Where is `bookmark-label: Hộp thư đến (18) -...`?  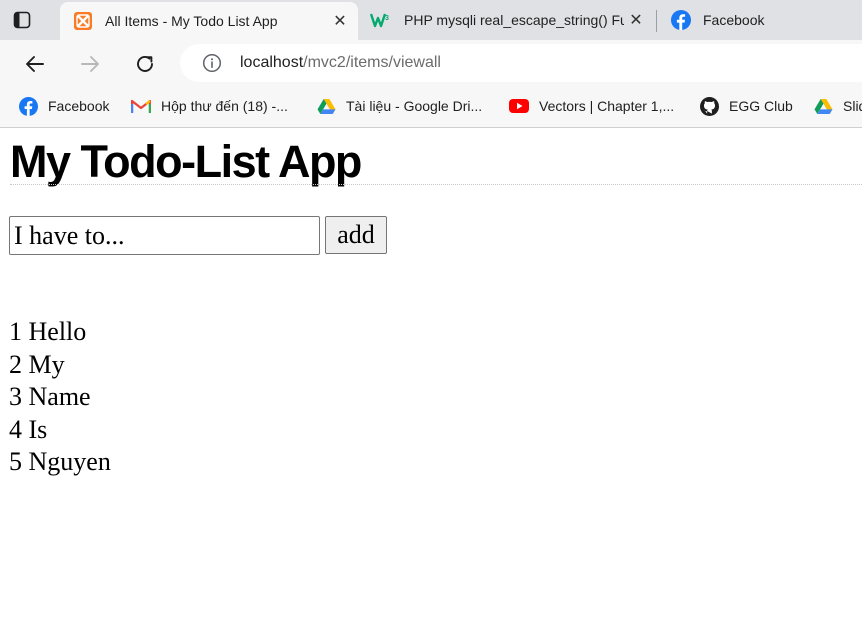
bookmark-label: Hộp thư đến (18) -... is located at coordinates (224, 106).